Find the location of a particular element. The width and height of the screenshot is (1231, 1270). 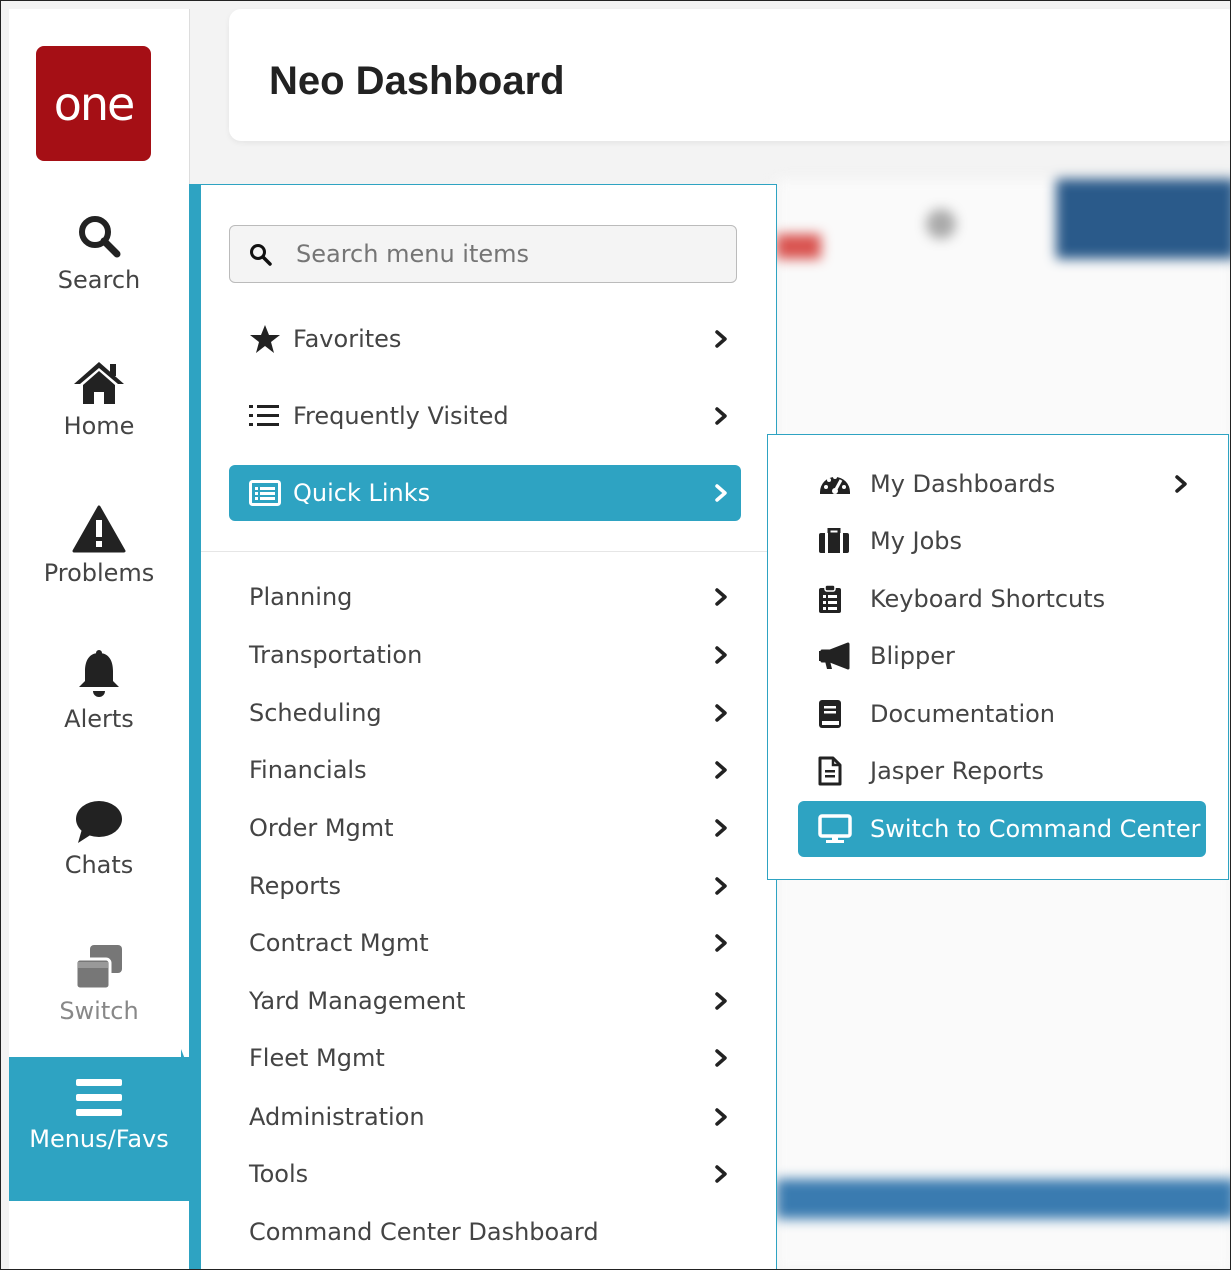

menu-item-label: Frequently Visited is located at coordinates (401, 416).